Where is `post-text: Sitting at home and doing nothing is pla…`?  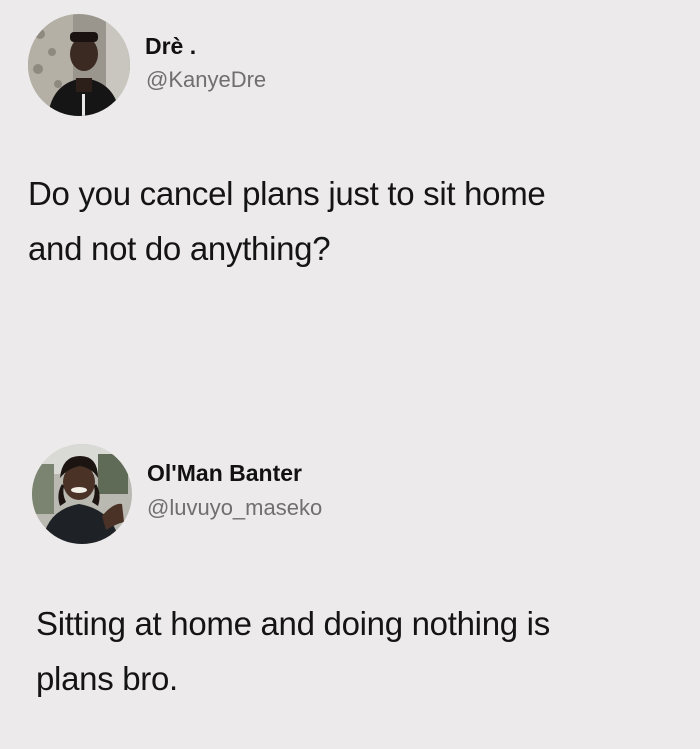
post-text: Sitting at home and doing nothing is pla… is located at coordinates (361, 651).